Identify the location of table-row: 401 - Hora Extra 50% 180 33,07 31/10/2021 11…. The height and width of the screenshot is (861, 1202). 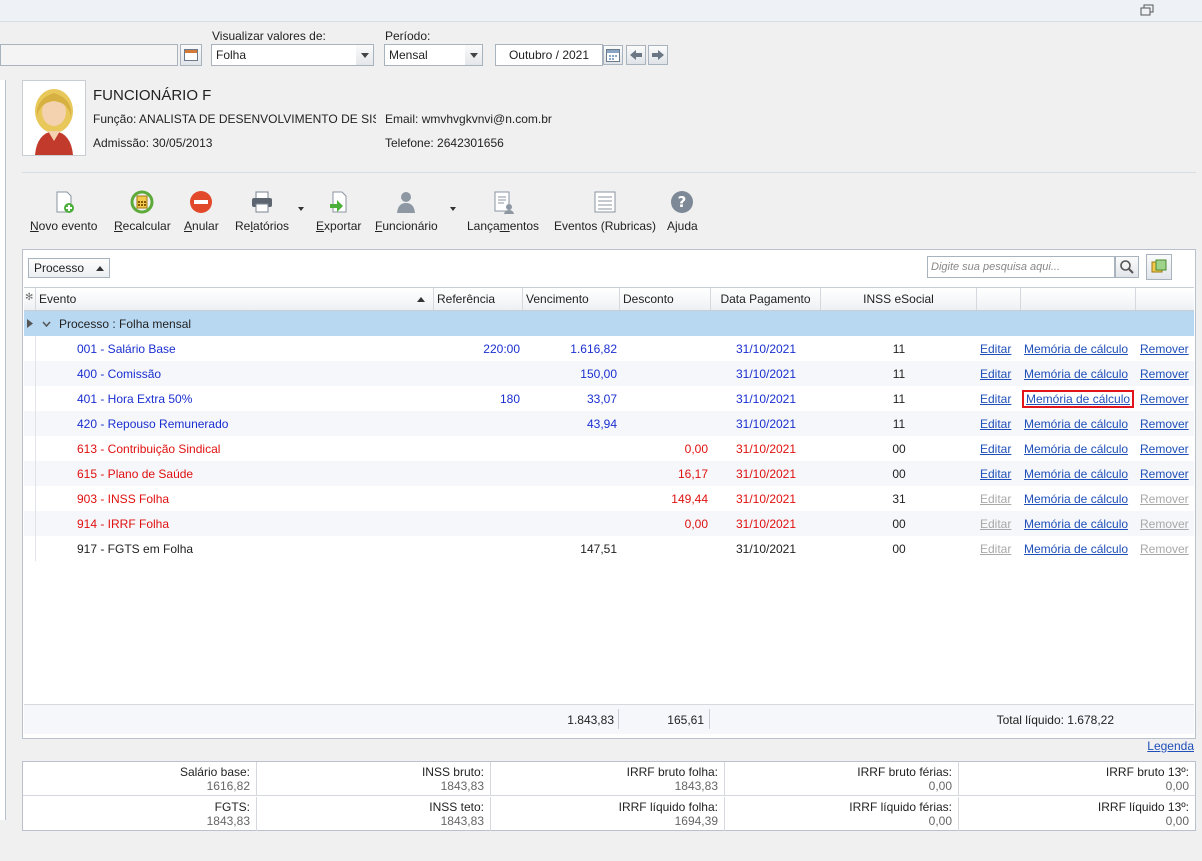
(609, 398).